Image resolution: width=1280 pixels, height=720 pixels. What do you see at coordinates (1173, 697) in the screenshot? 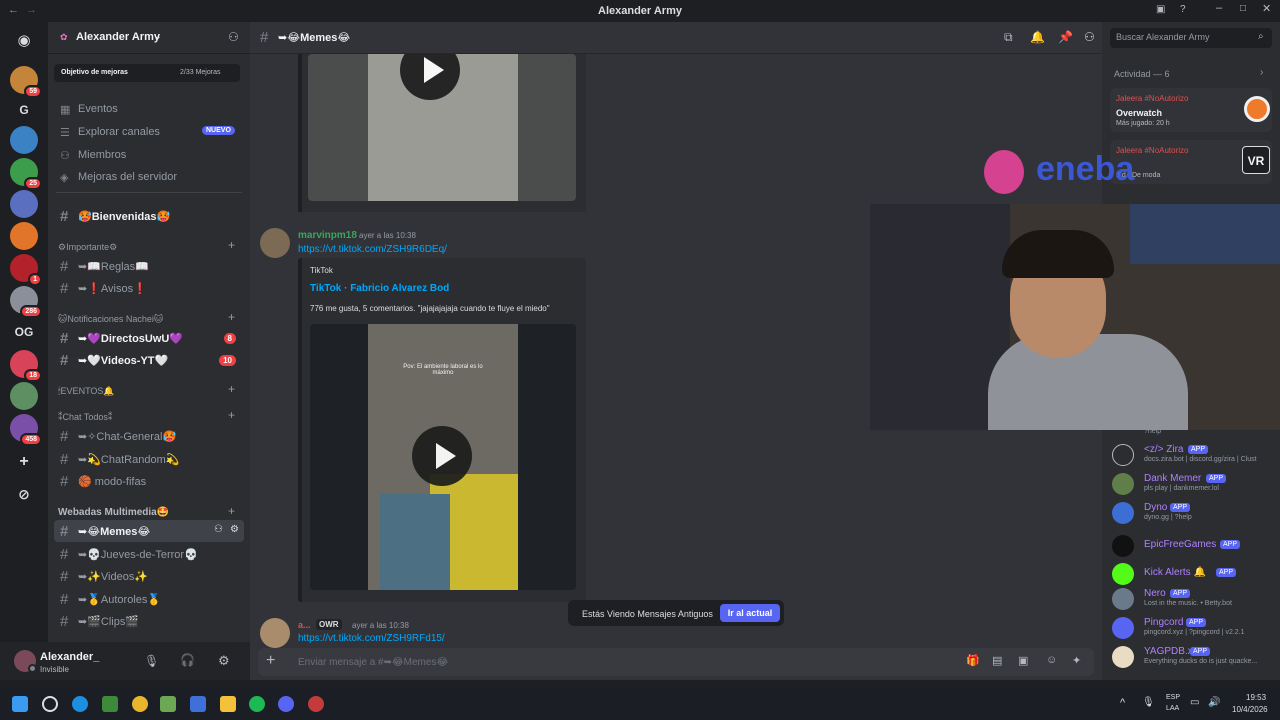
I see `keyboard-language: ESP` at bounding box center [1173, 697].